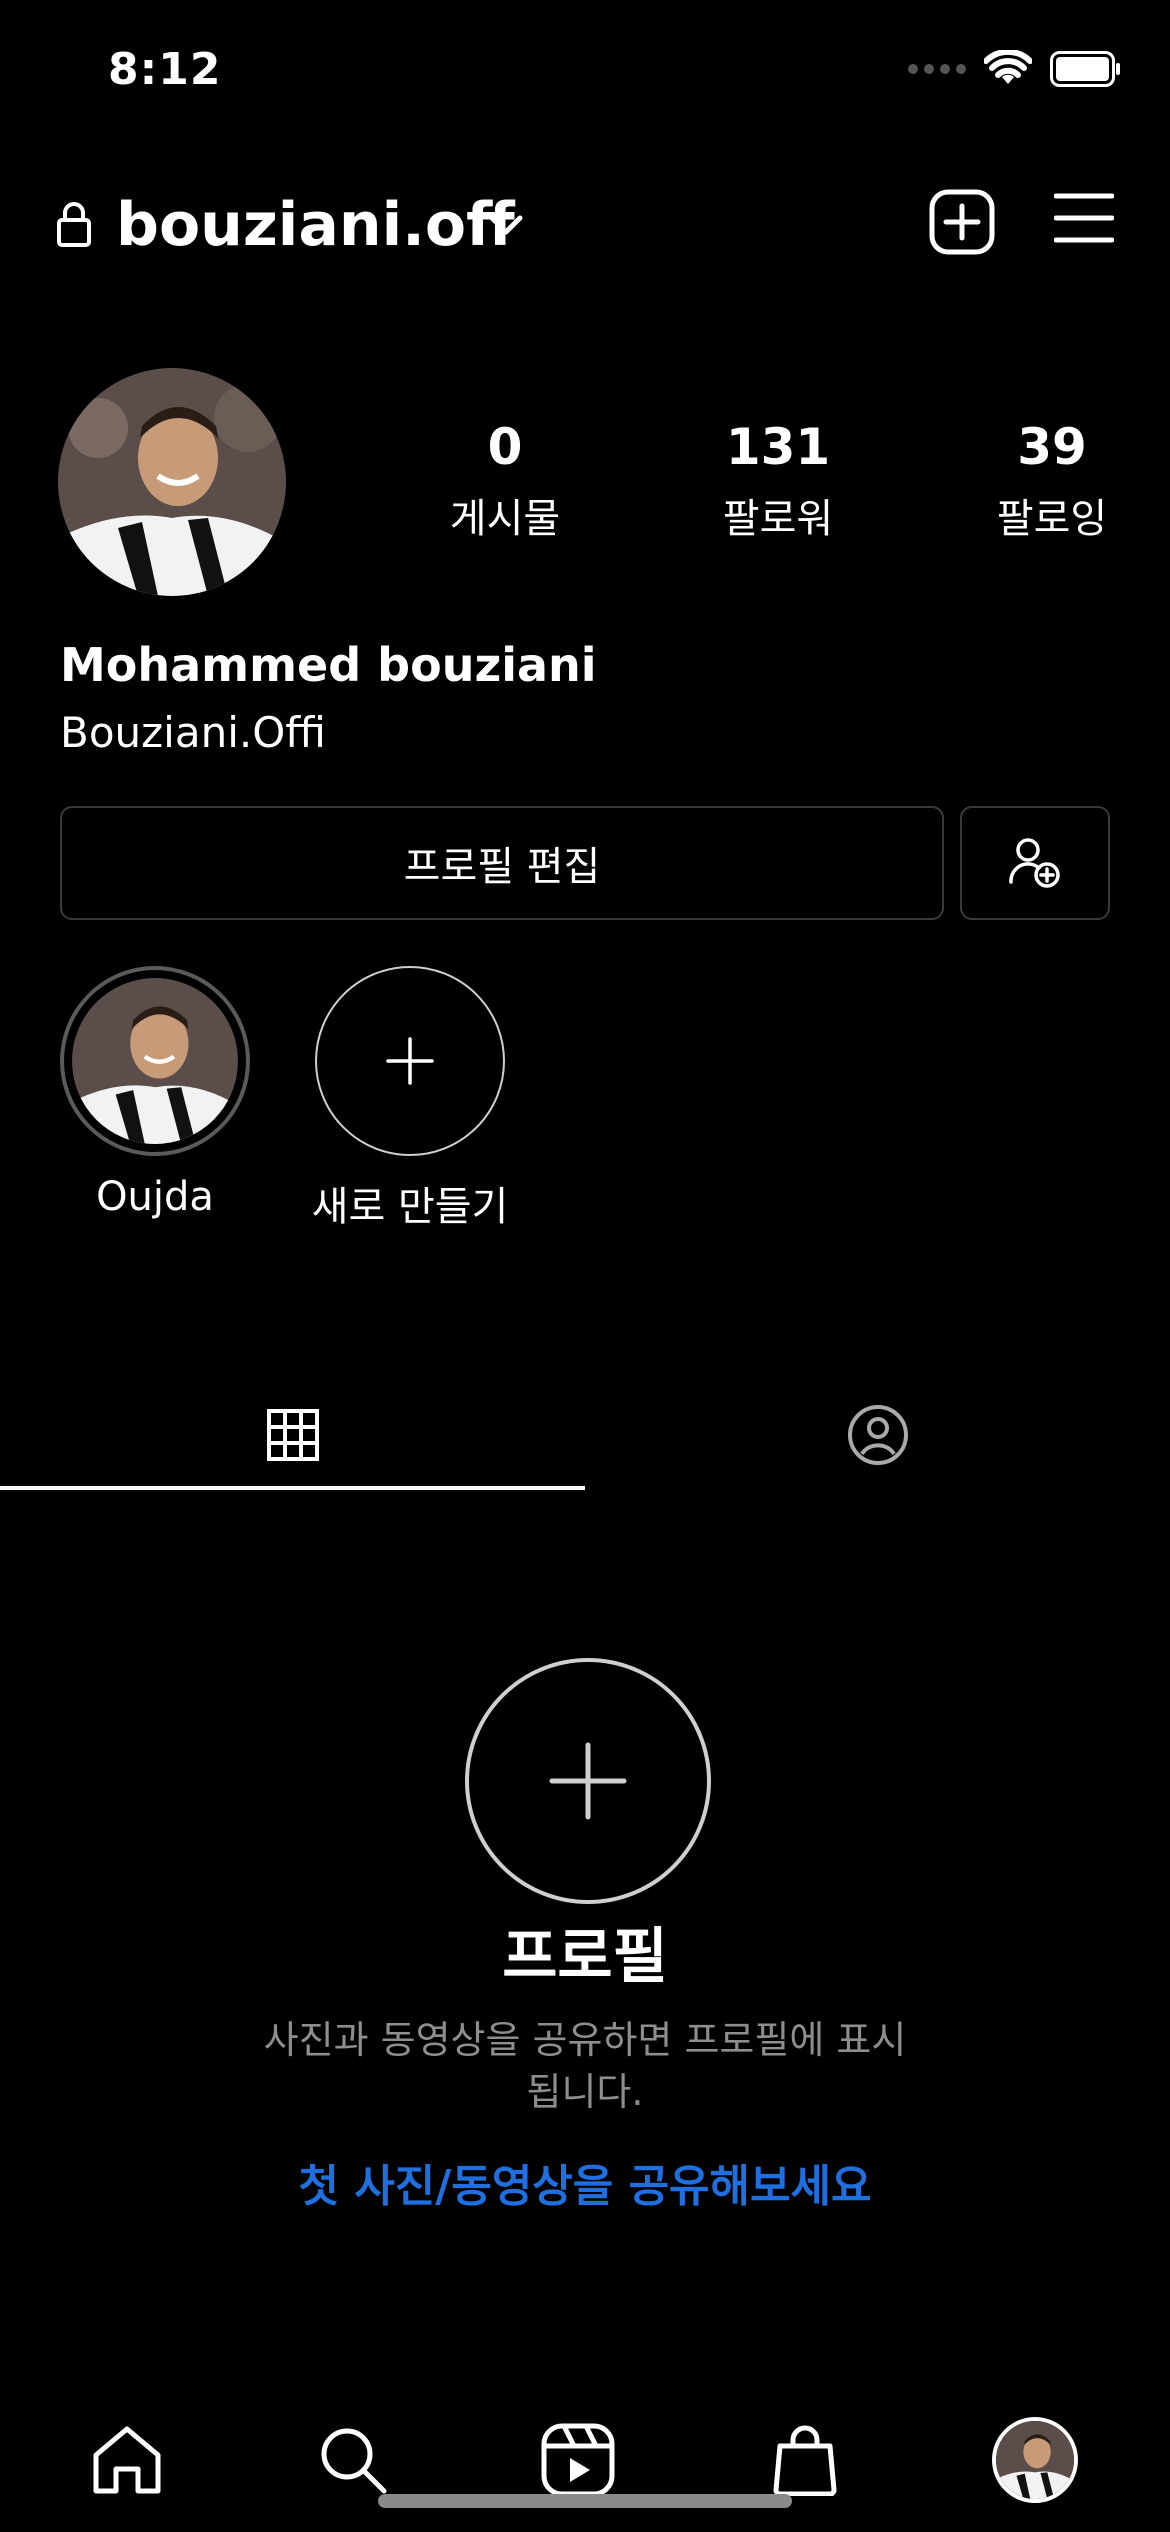 Image resolution: width=1170 pixels, height=2532 pixels. What do you see at coordinates (328, 665) in the screenshot?
I see `display-name: Mohammed bouziani` at bounding box center [328, 665].